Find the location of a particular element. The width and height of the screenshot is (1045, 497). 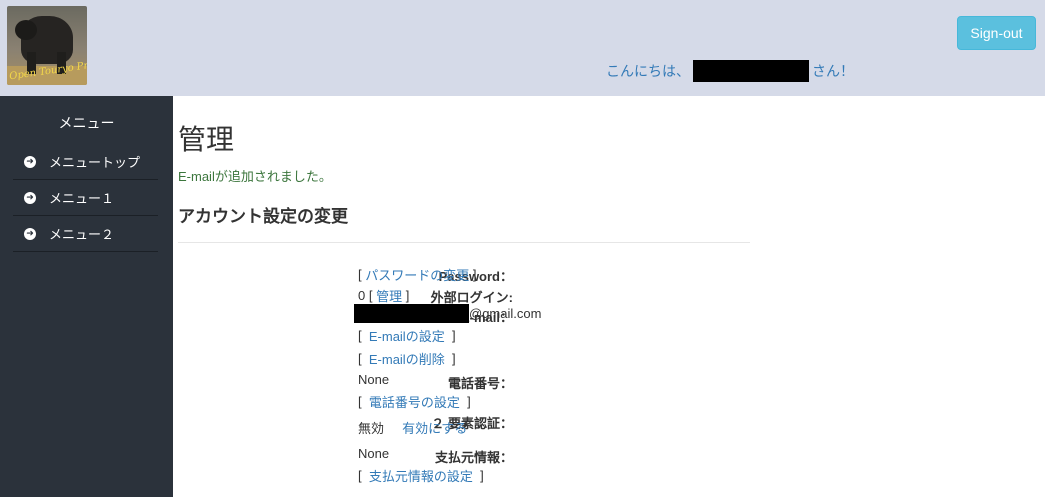

sign-out-button: Sign-out is located at coordinates (996, 33).